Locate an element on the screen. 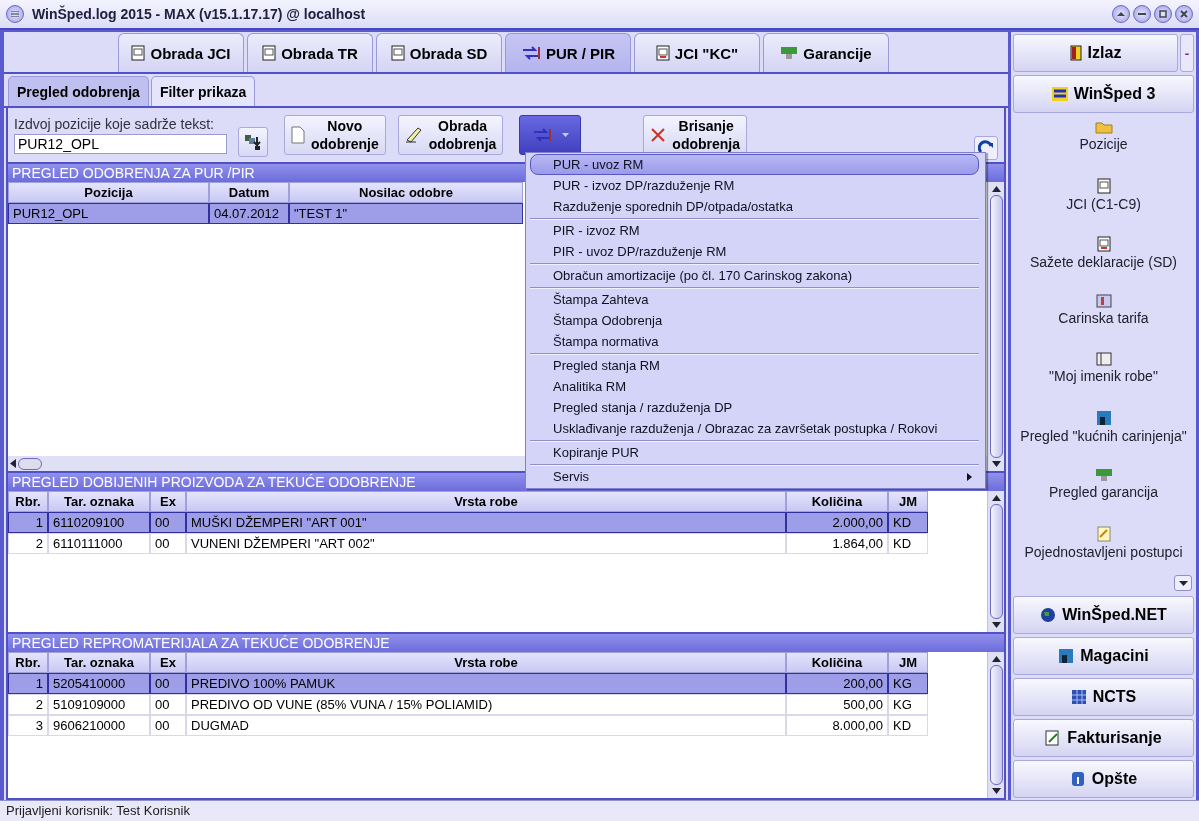 The height and width of the screenshot is (821, 1199). column-header: Datum is located at coordinates (249, 192).